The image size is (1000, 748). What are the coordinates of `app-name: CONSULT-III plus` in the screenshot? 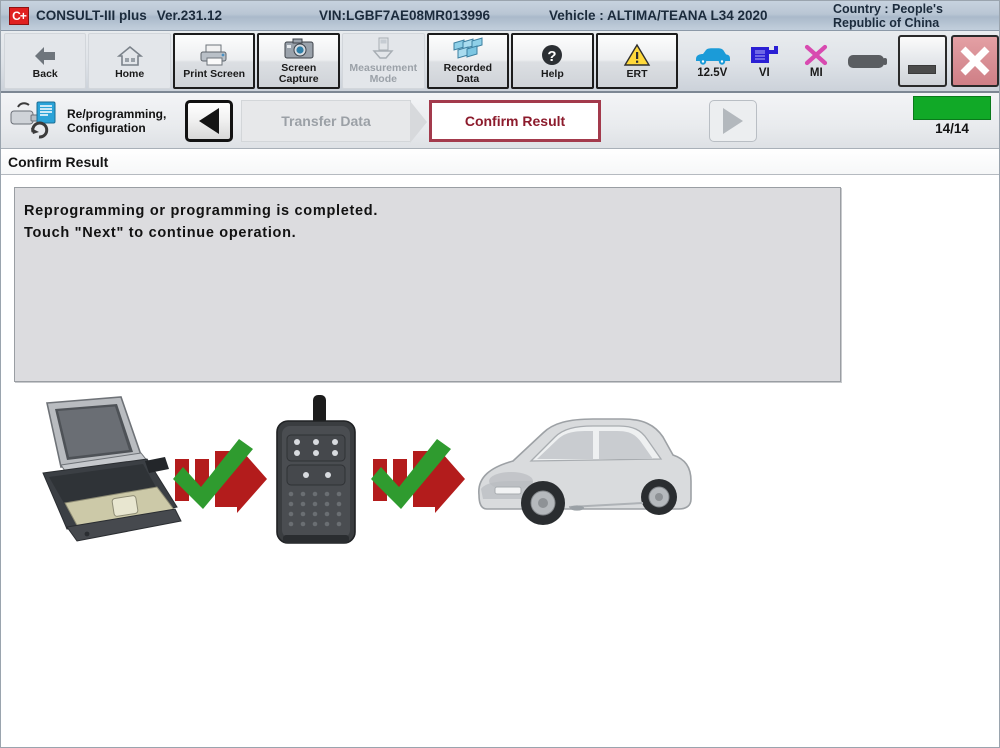 It's located at (91, 15).